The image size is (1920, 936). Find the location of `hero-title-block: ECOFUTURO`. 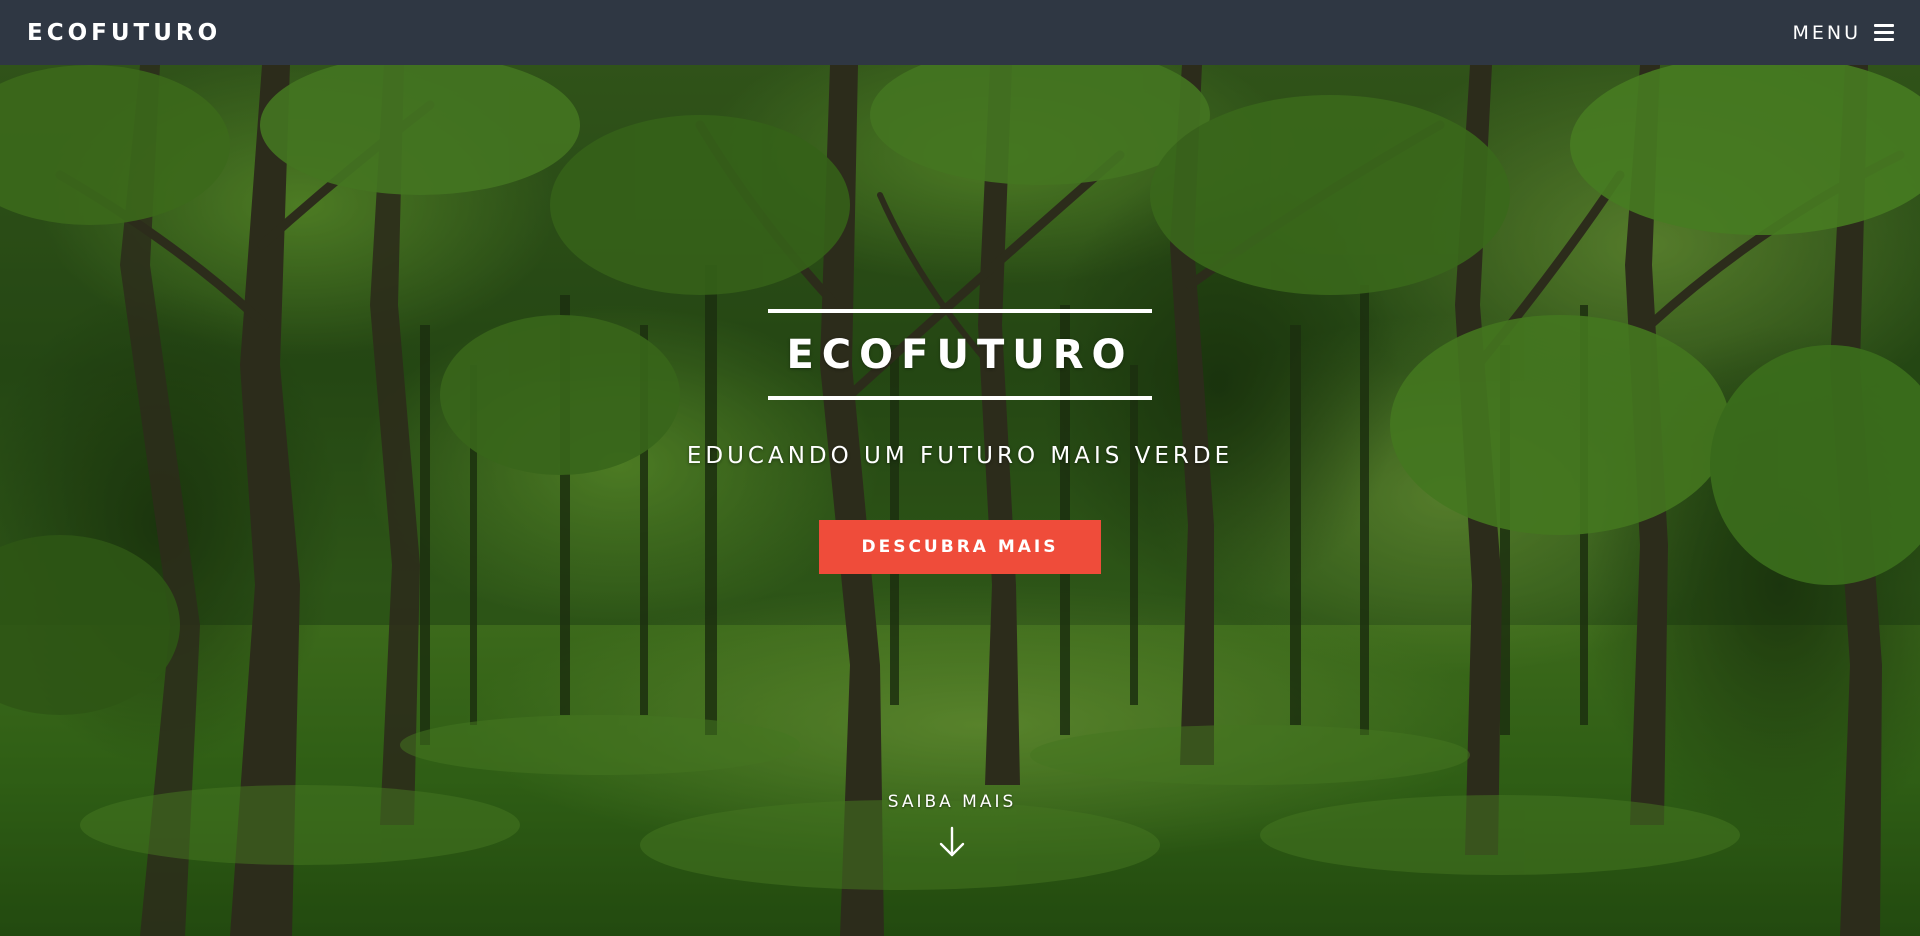

hero-title-block: ECOFUTURO is located at coordinates (960, 354).